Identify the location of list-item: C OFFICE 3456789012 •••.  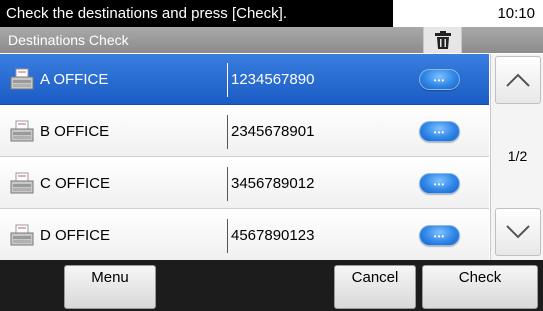
(244, 183).